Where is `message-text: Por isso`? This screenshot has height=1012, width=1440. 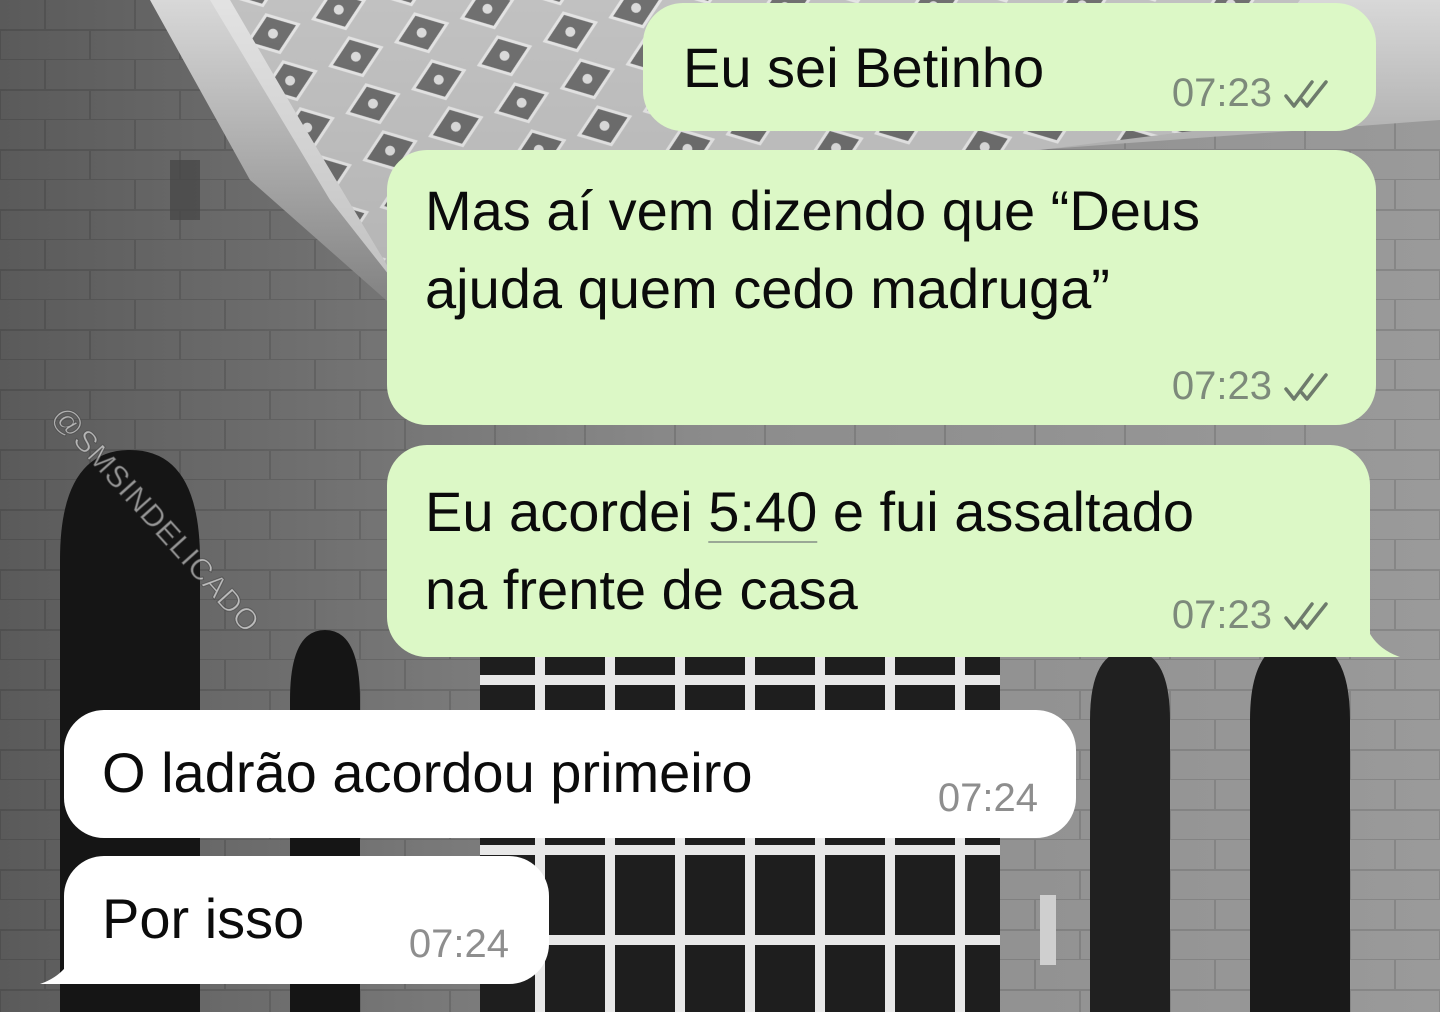 message-text: Por isso is located at coordinates (203, 918).